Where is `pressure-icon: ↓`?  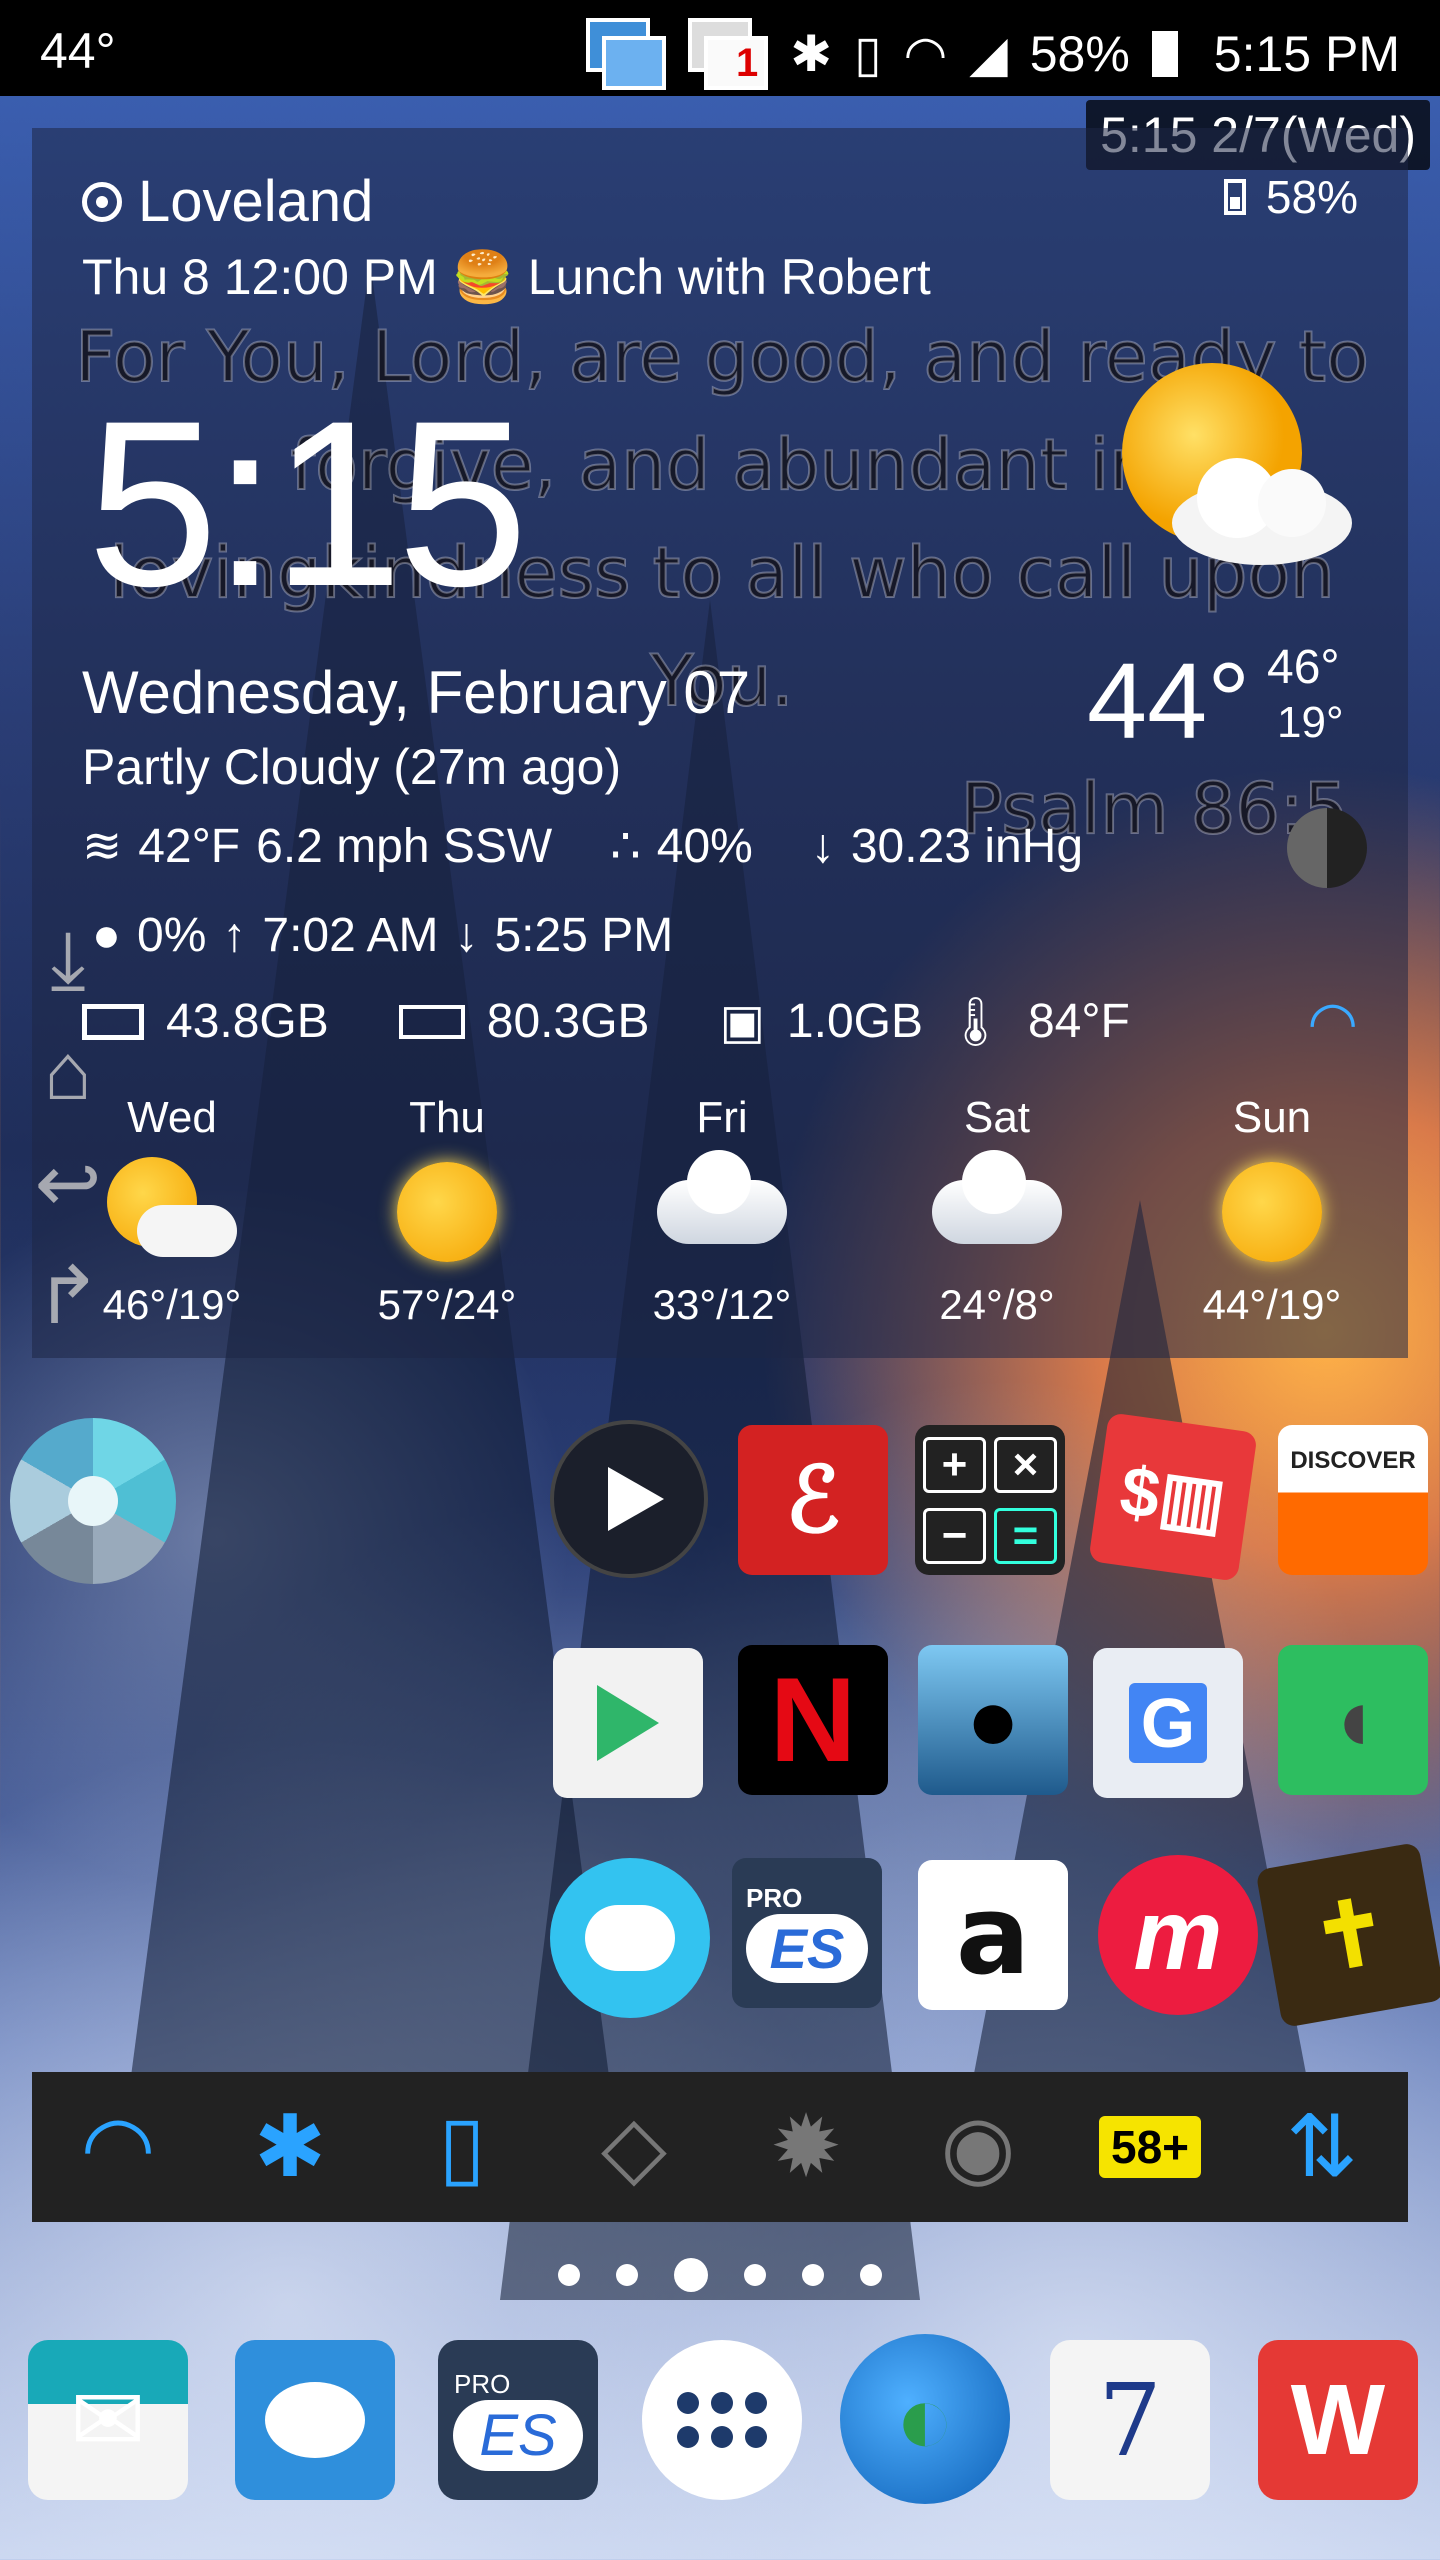 pressure-icon: ↓ is located at coordinates (822, 846).